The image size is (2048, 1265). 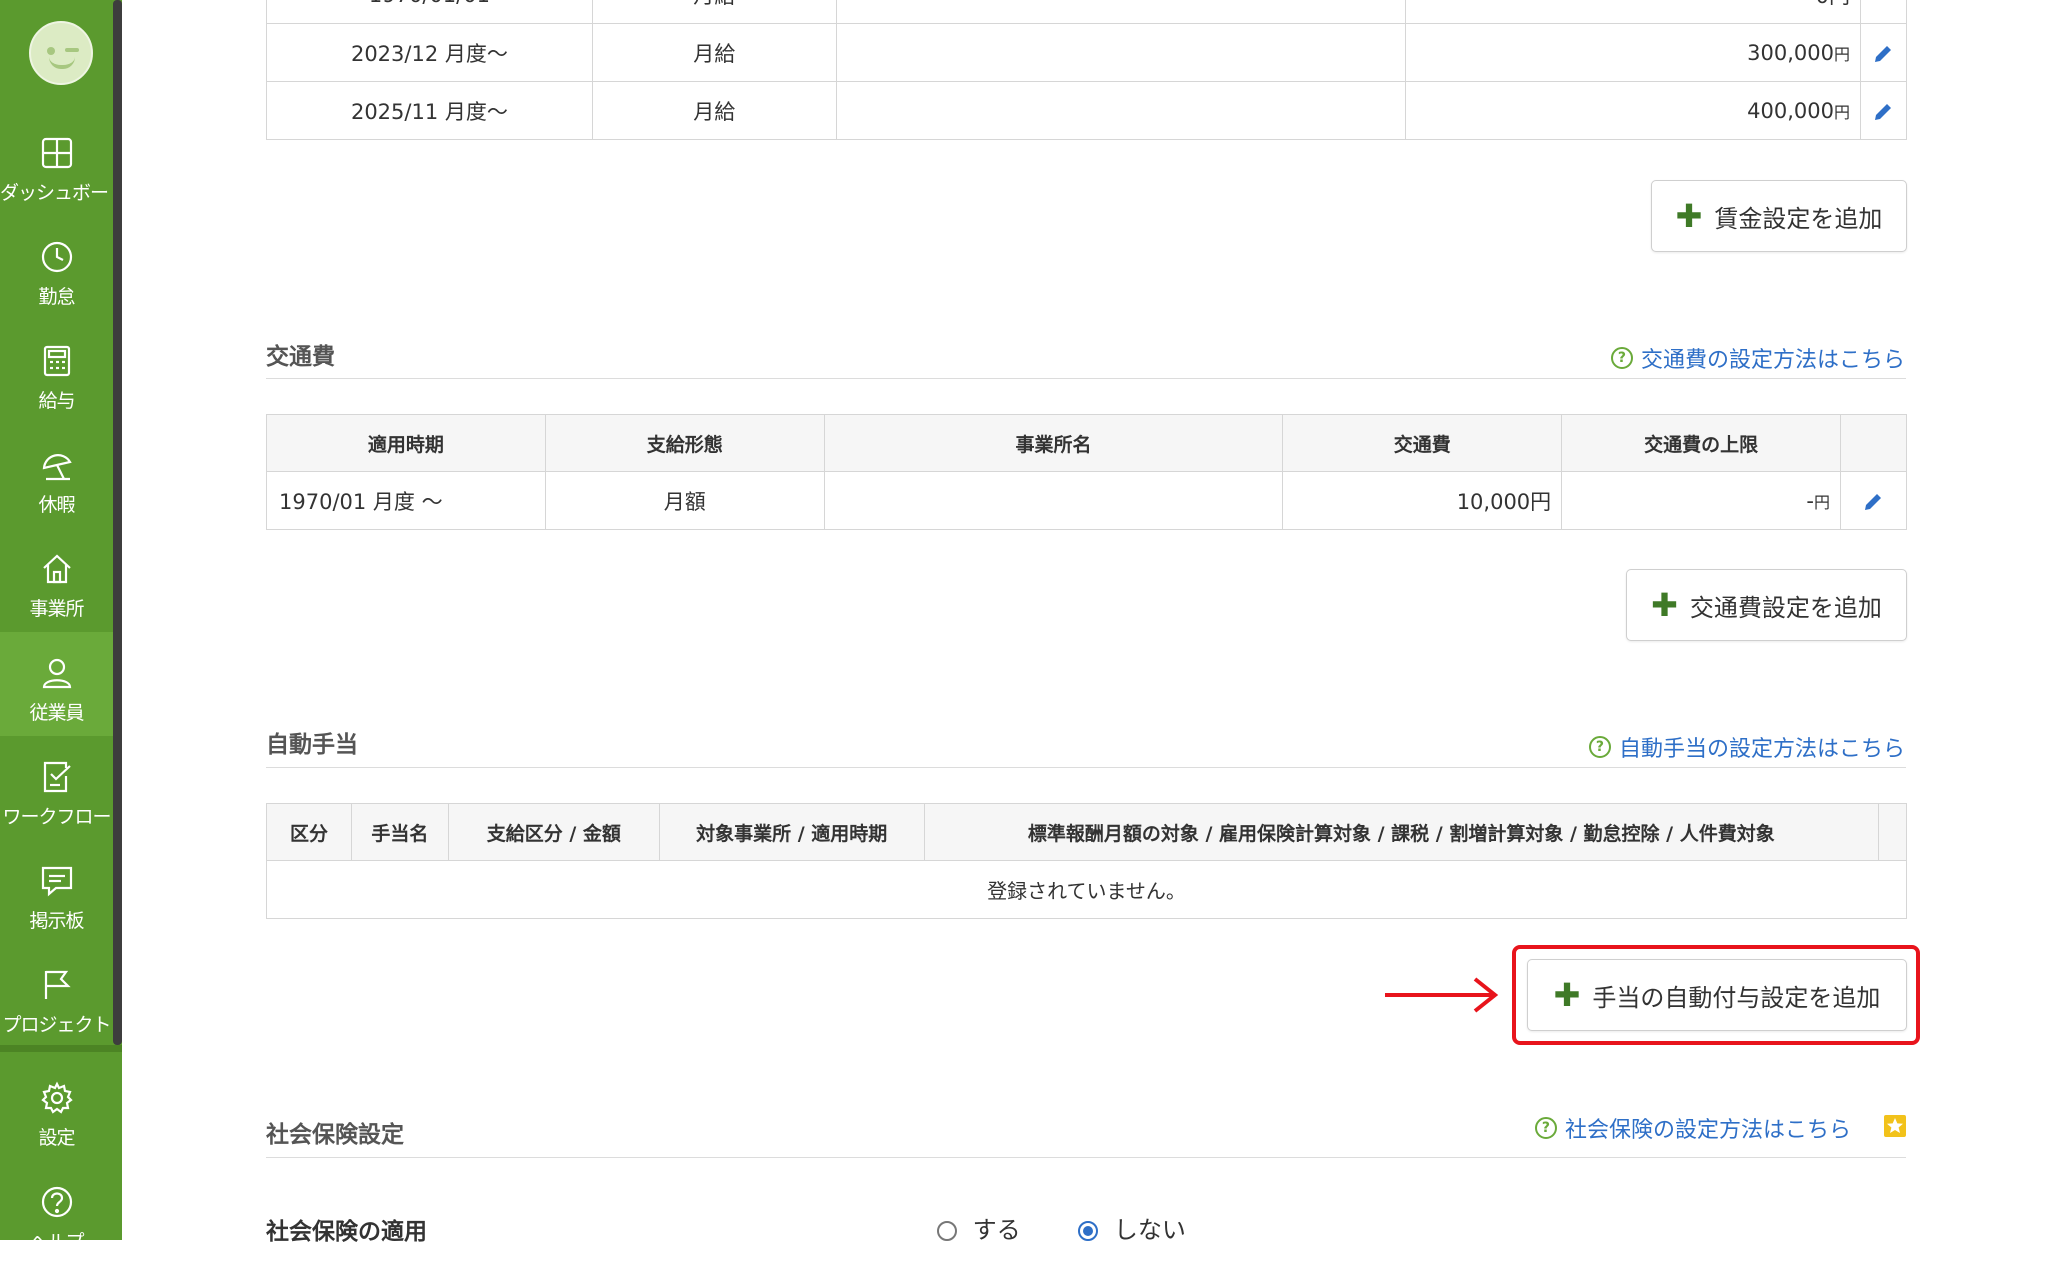 I want to click on transport-type: 月額, so click(x=684, y=500).